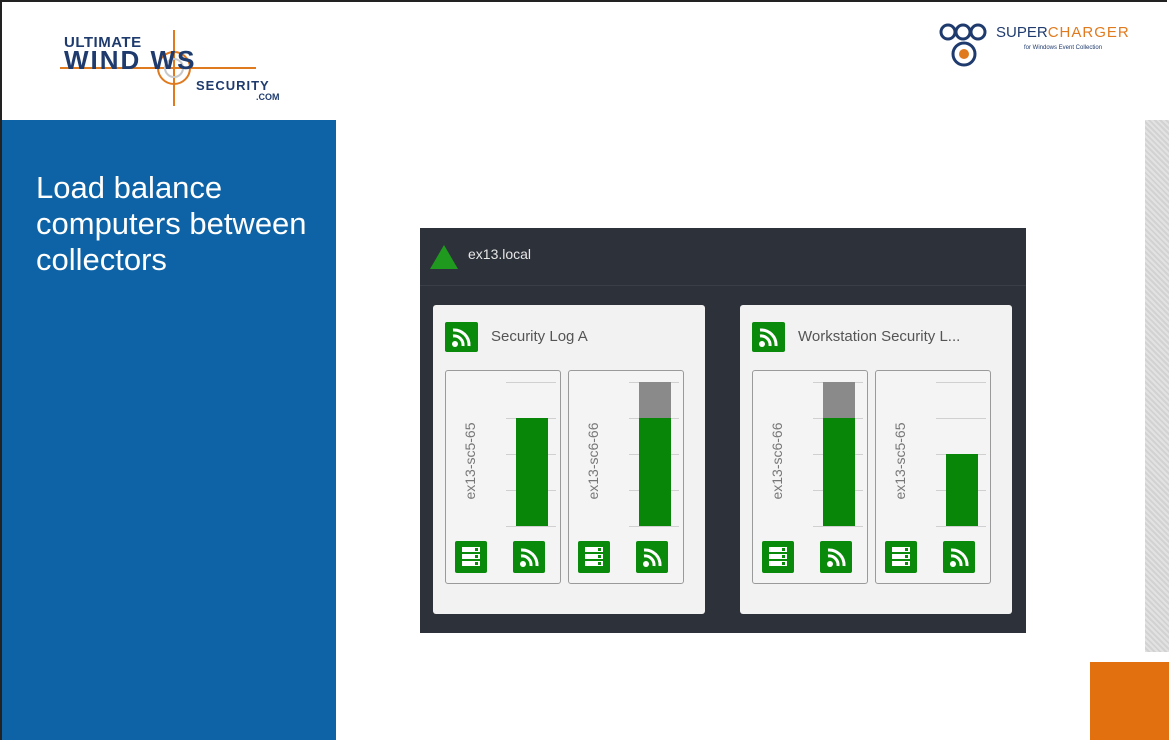 The image size is (1169, 740). Describe the element at coordinates (268, 97) in the screenshot. I see `logo-text-com: .COM` at that location.